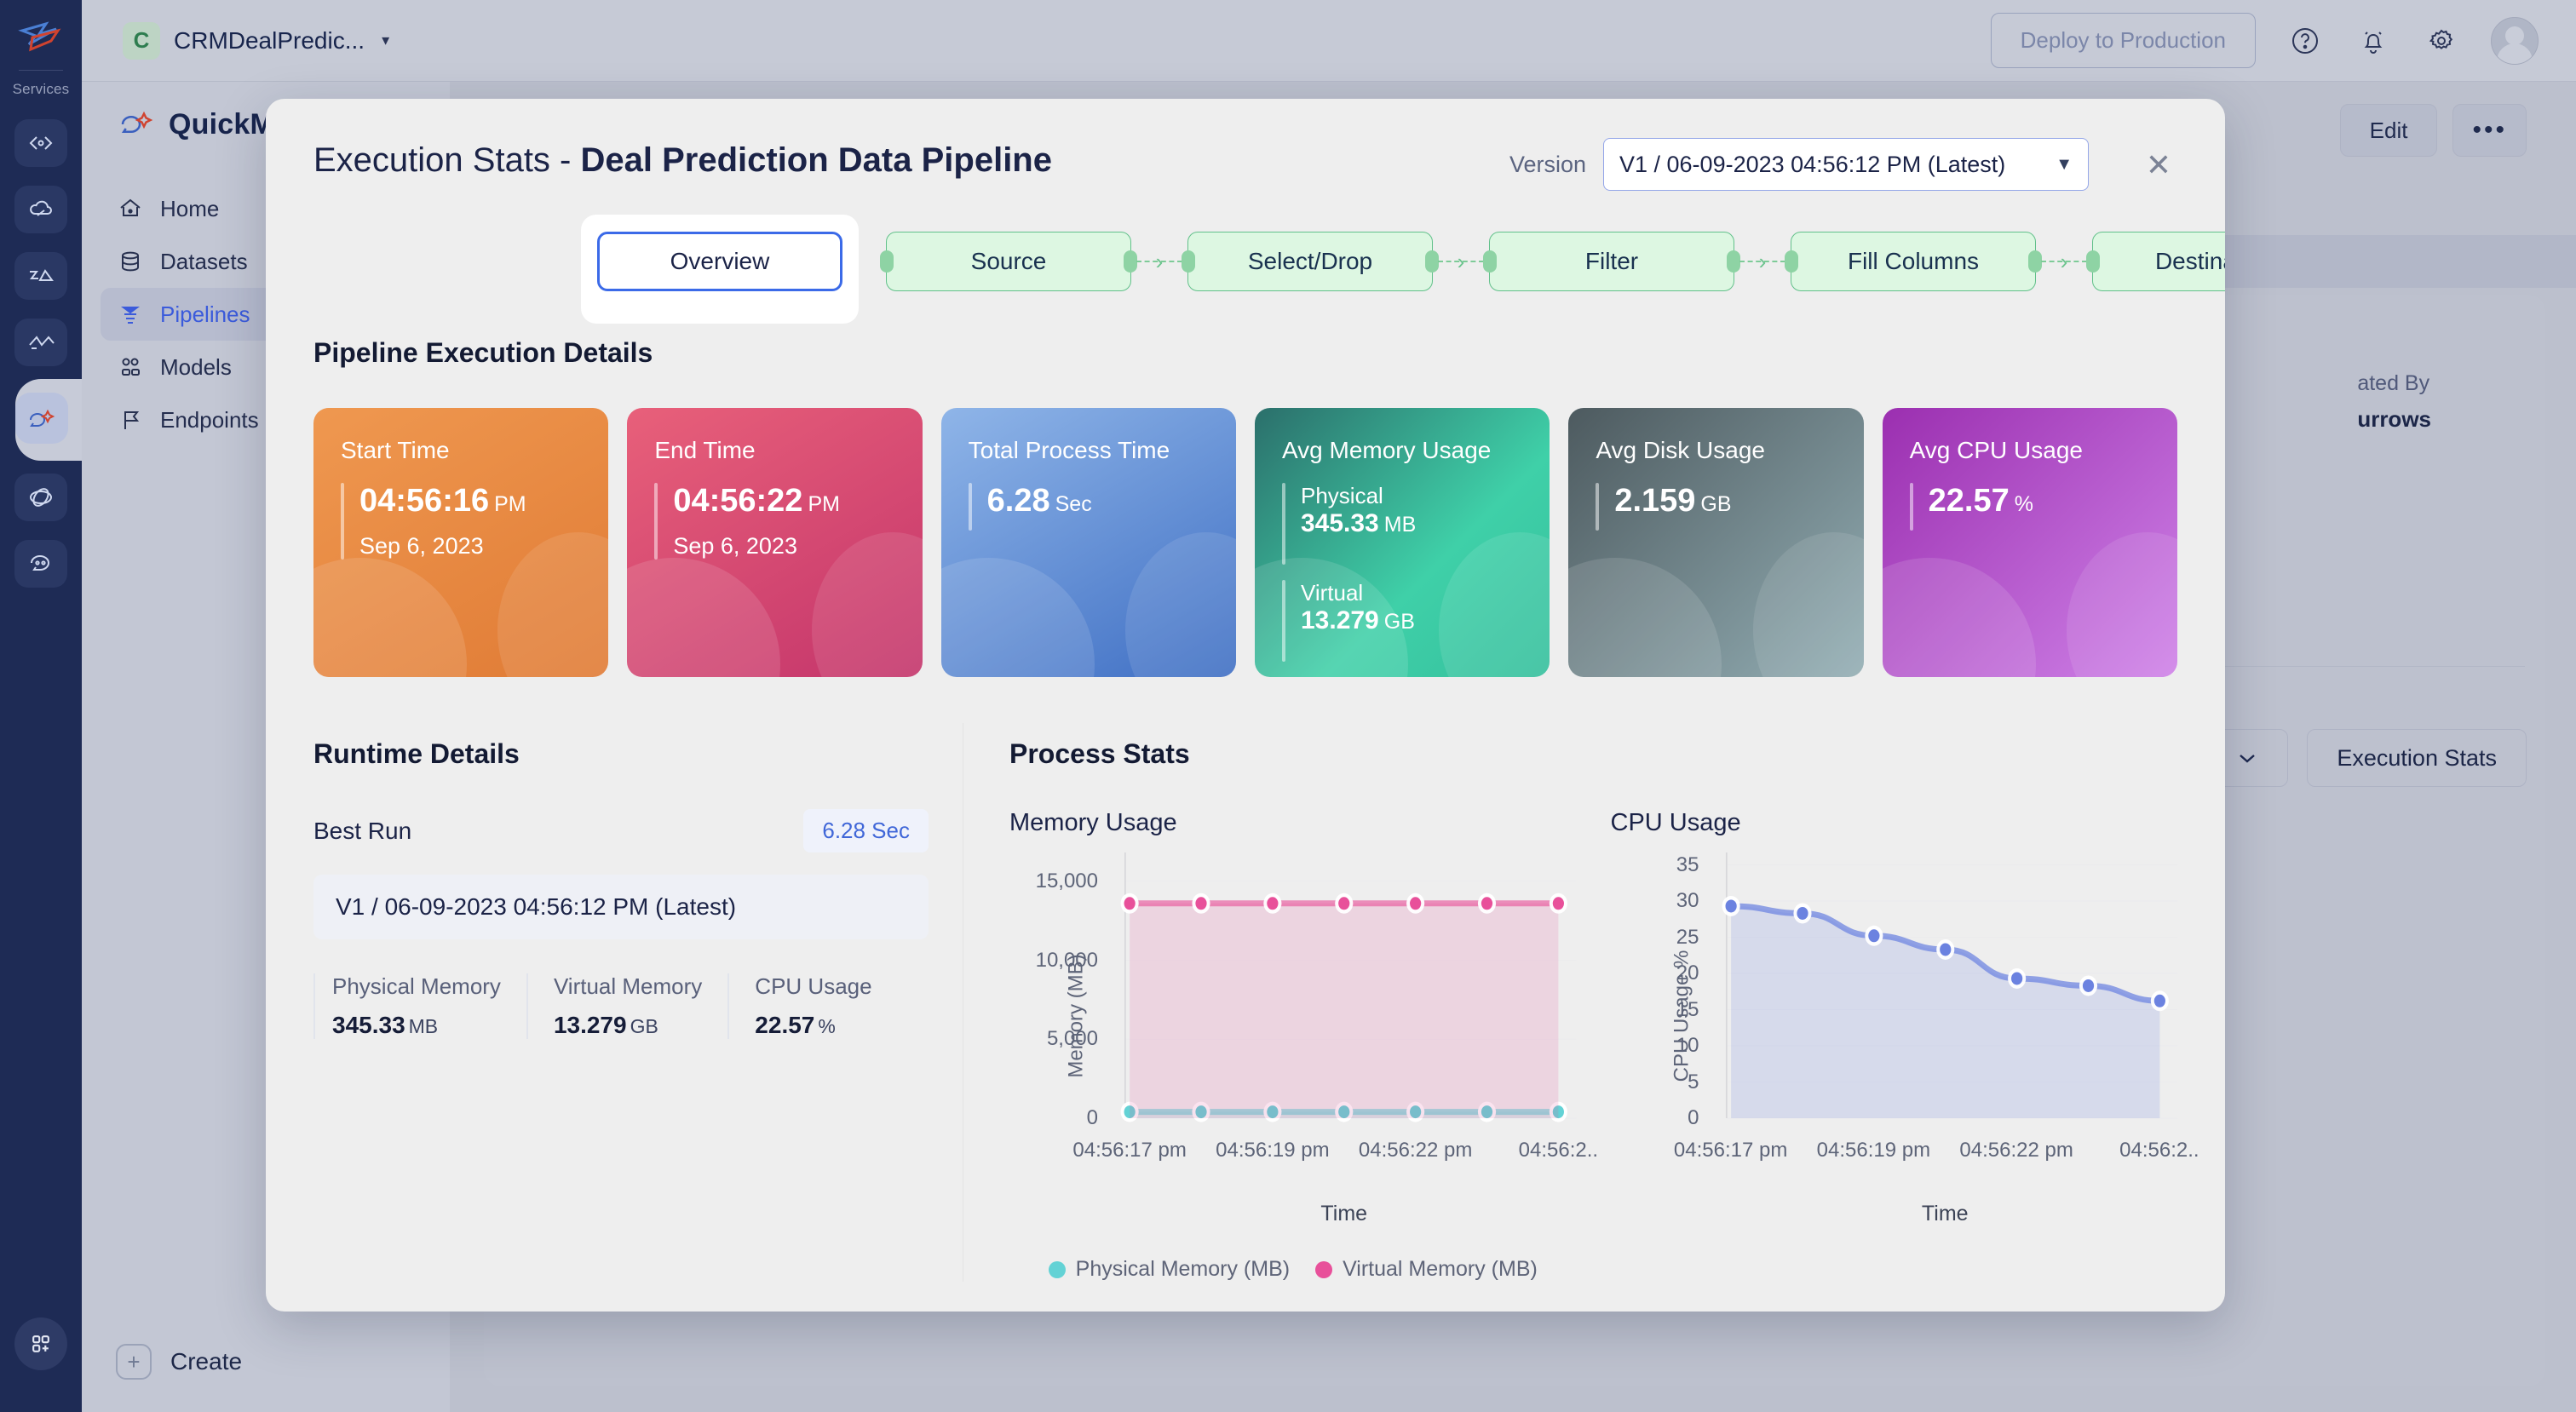  What do you see at coordinates (590, 1025) in the screenshot?
I see `metric-value: 13.279` at bounding box center [590, 1025].